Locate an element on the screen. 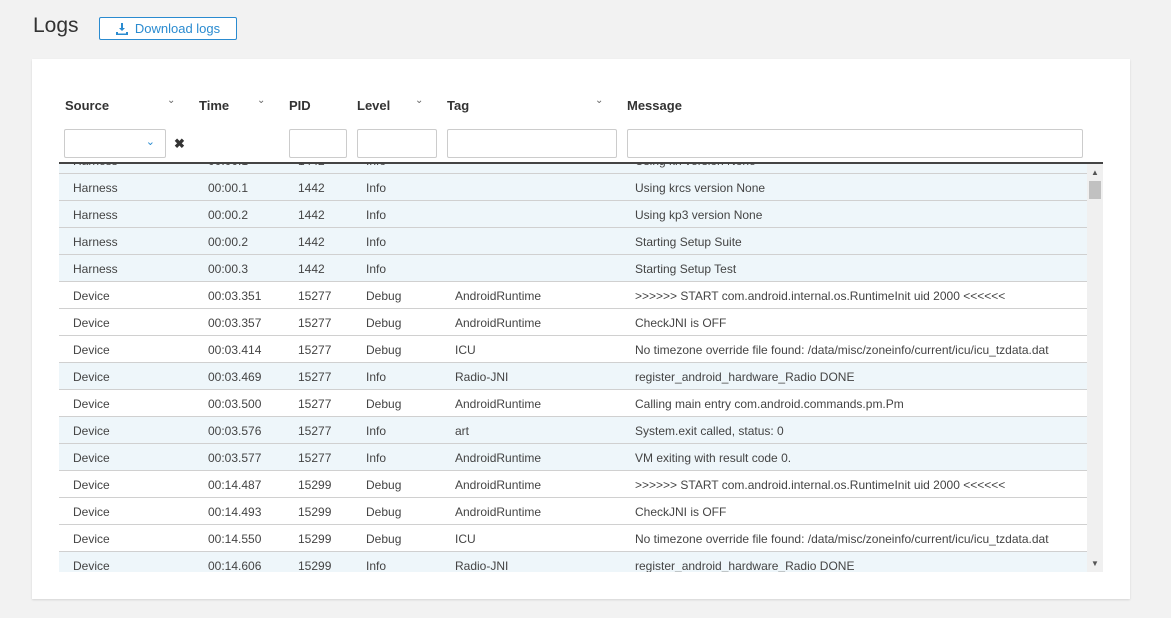 Image resolution: width=1171 pixels, height=618 pixels. scroll-up-icon: ▲ is located at coordinates (1095, 172).